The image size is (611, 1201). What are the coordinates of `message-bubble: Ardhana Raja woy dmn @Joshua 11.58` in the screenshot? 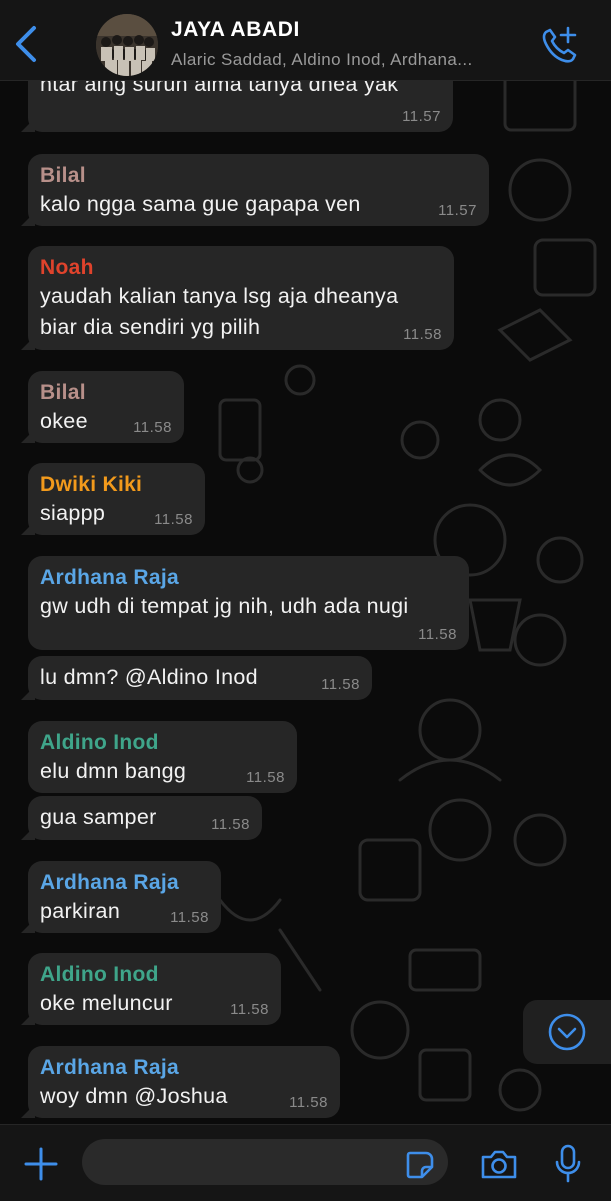 It's located at (180, 1082).